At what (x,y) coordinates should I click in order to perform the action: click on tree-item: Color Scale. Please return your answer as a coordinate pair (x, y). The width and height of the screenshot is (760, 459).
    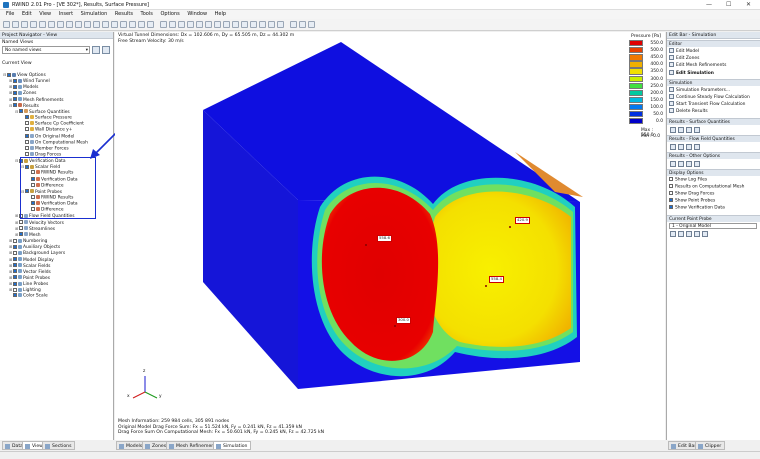
    Looking at the image, I should click on (28, 296).